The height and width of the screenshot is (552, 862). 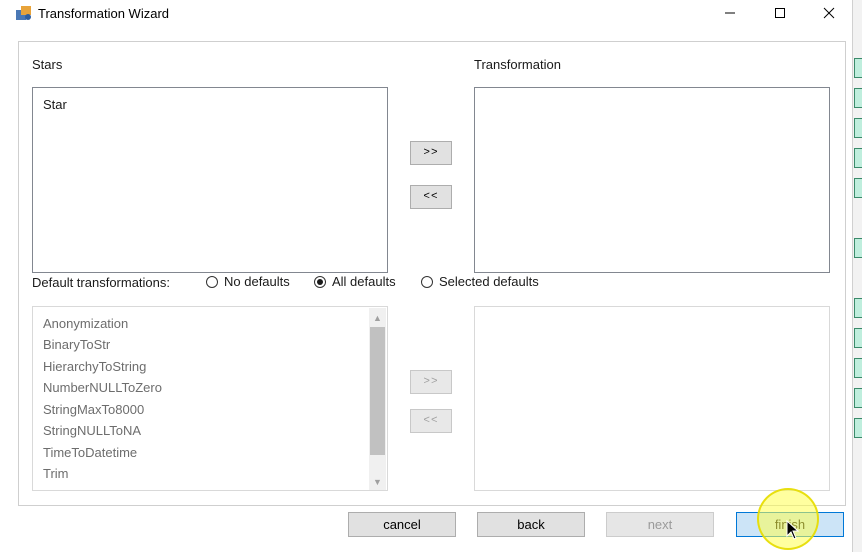 I want to click on minimize-button, so click(x=730, y=13).